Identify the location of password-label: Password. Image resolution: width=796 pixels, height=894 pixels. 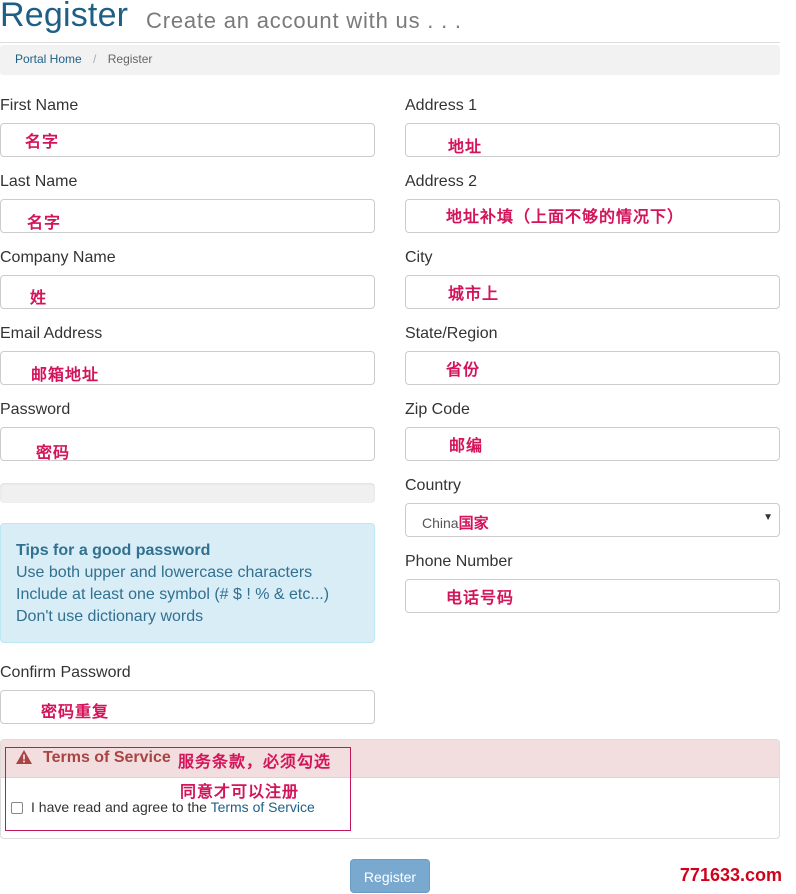
(35, 409).